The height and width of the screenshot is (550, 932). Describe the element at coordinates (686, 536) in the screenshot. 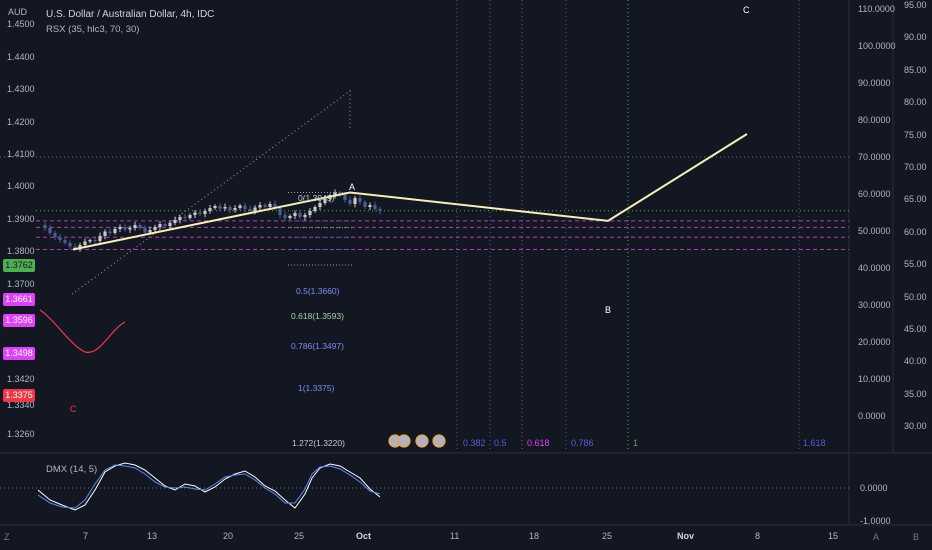

I see `time-axis-tick: Nov` at that location.